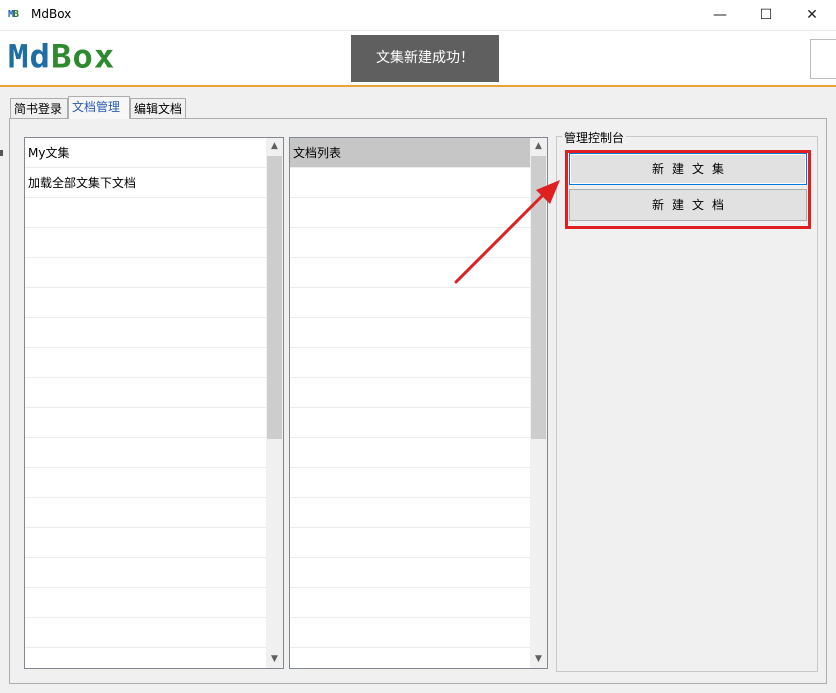 The image size is (836, 693). I want to click on documents-scrollbar: ▲ ▼, so click(538, 403).